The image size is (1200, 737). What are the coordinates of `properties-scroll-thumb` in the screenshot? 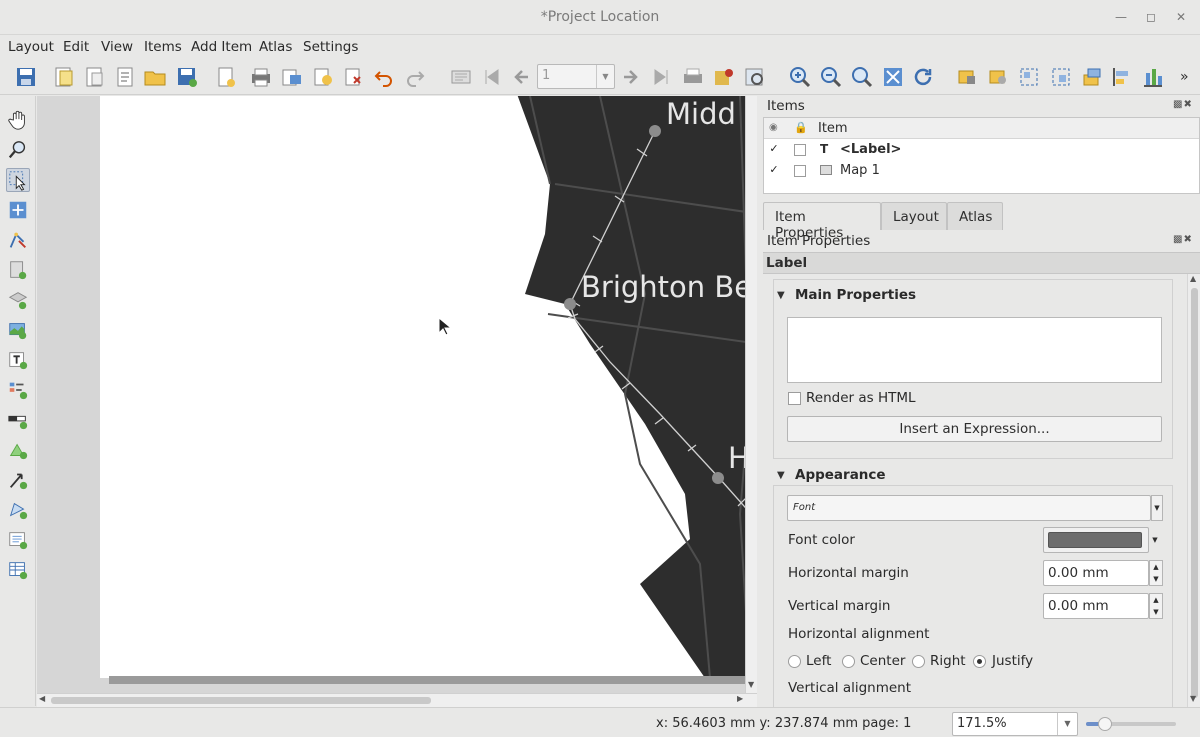 It's located at (1194, 493).